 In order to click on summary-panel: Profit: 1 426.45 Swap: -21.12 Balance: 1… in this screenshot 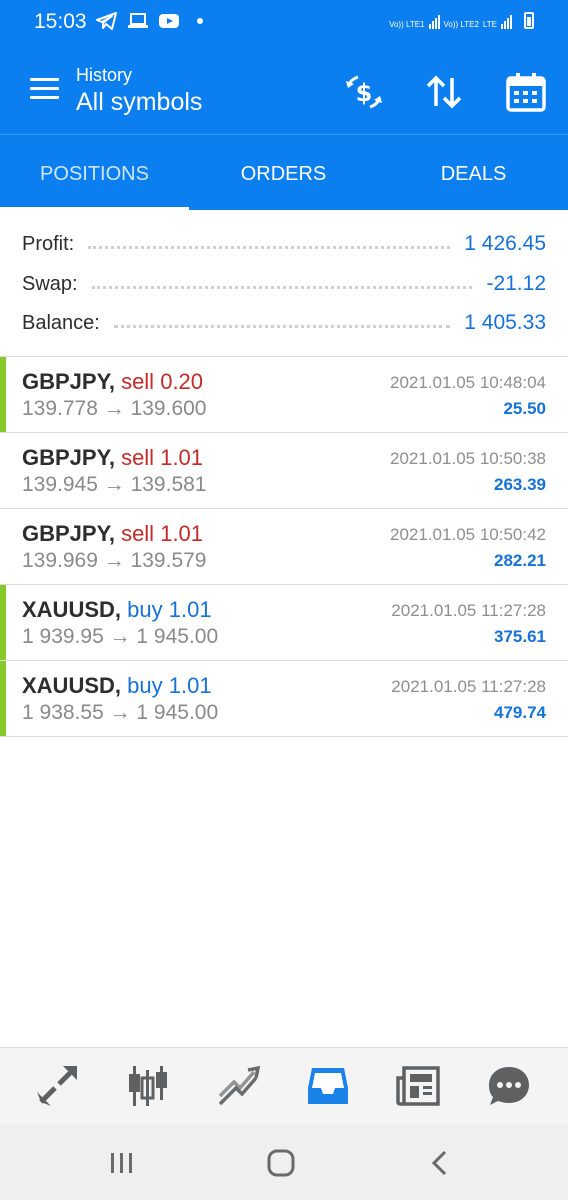, I will do `click(284, 284)`.